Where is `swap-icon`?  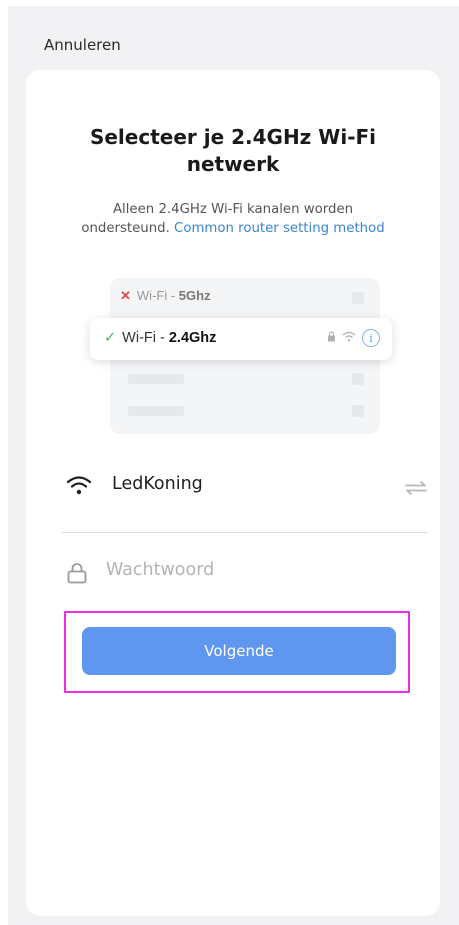 swap-icon is located at coordinates (416, 489).